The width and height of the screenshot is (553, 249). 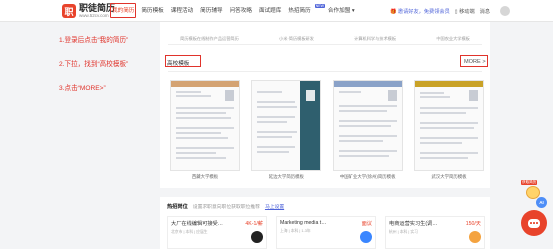 What do you see at coordinates (435, 232) in the screenshot?
I see `job-card: 电商运营实习生(调… 150/天 杭州 | 本科 | 实习` at bounding box center [435, 232].